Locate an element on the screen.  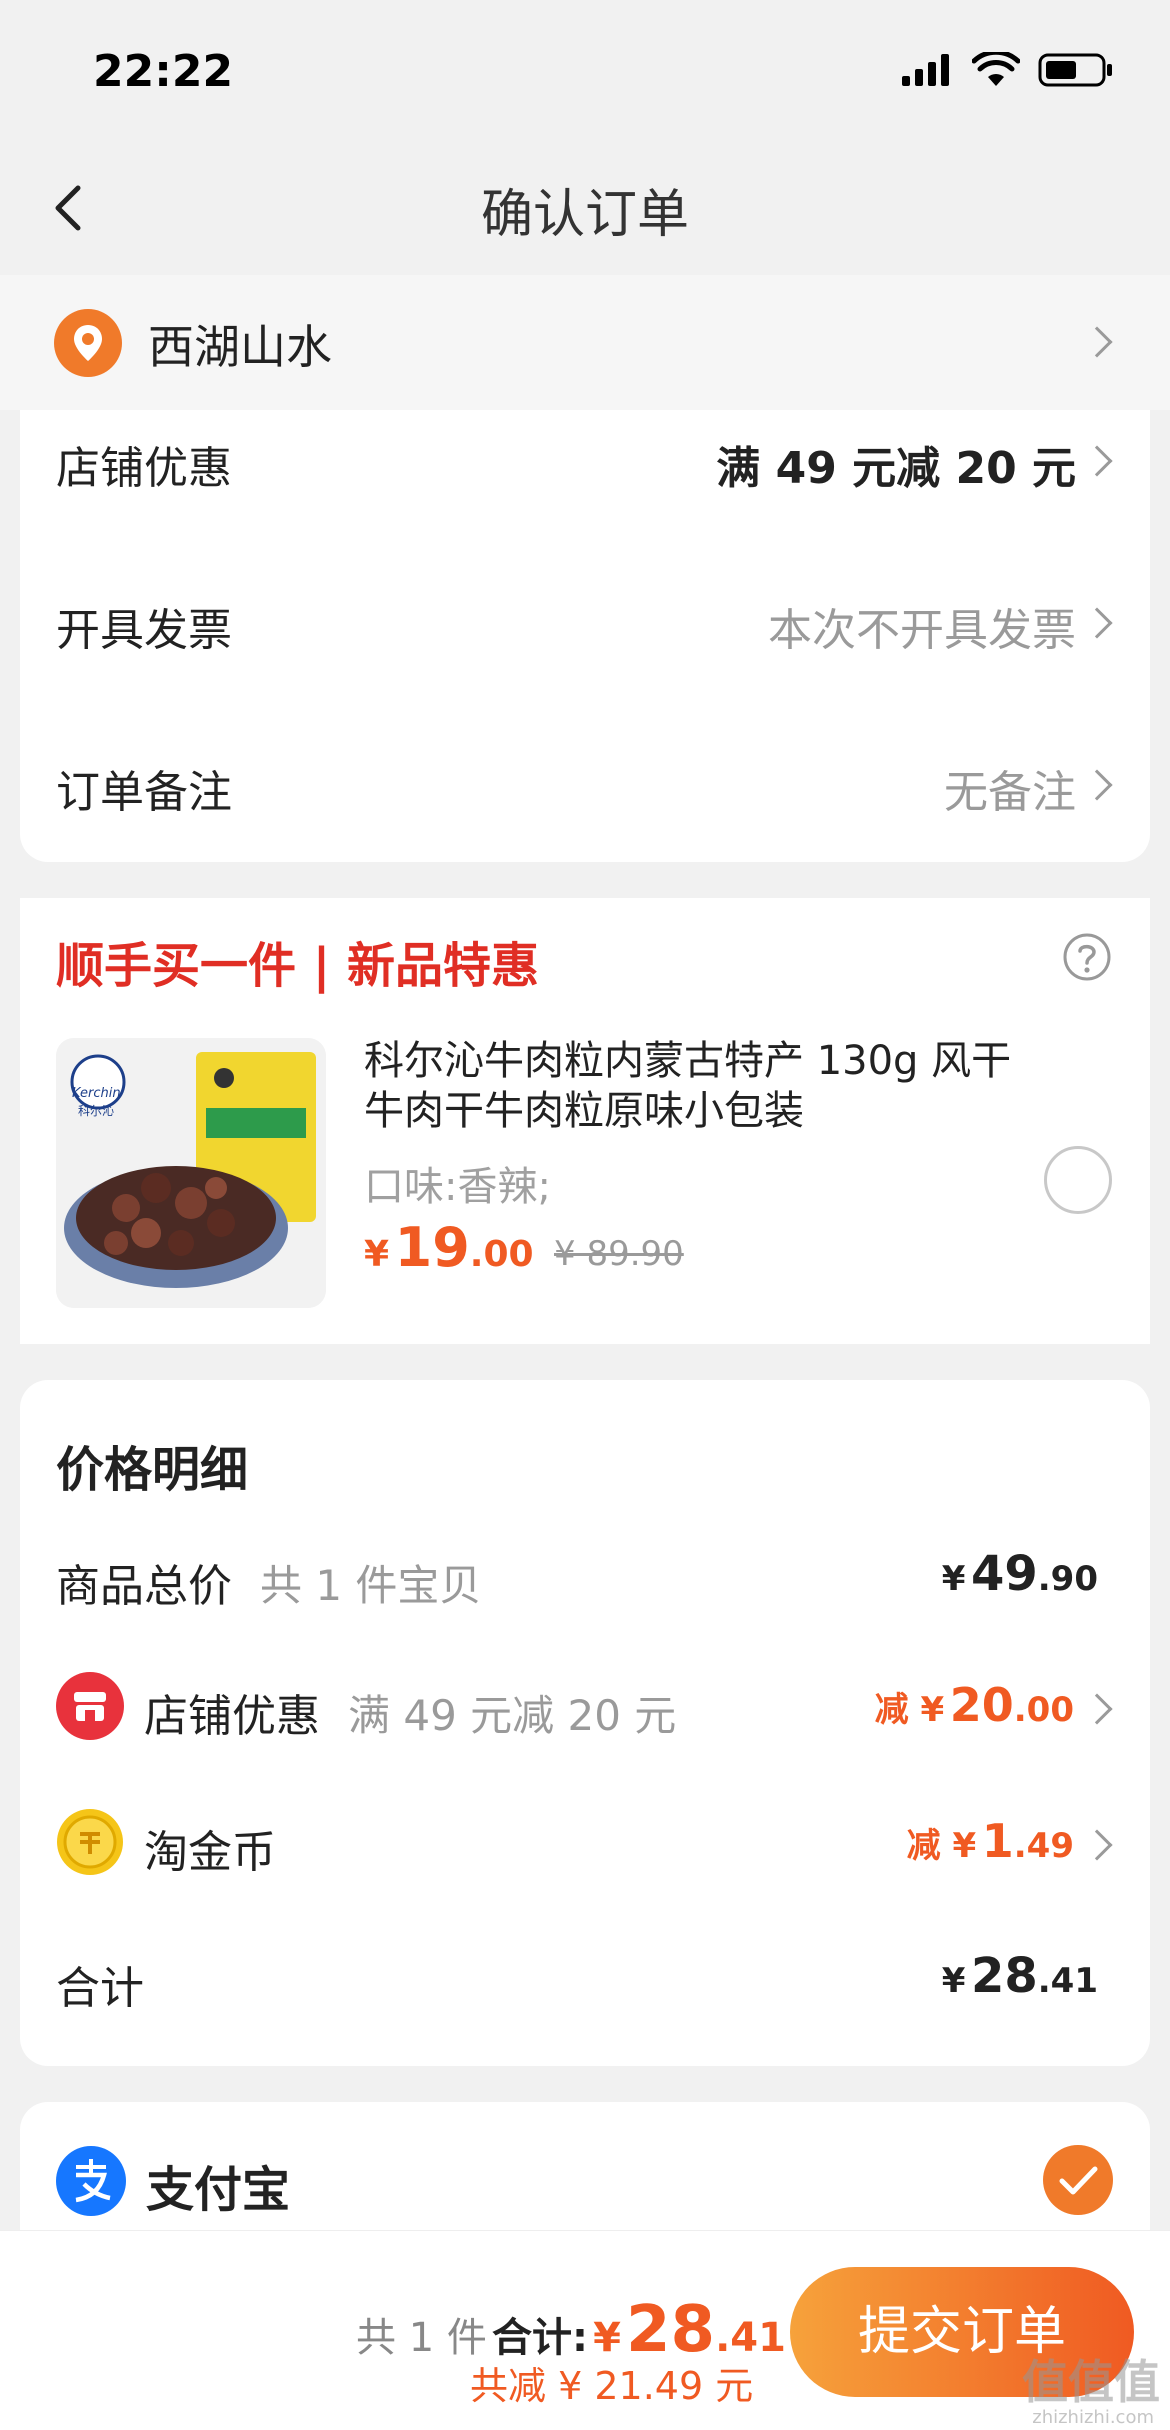
total-decimal: .41 is located at coordinates (1067, 1981).